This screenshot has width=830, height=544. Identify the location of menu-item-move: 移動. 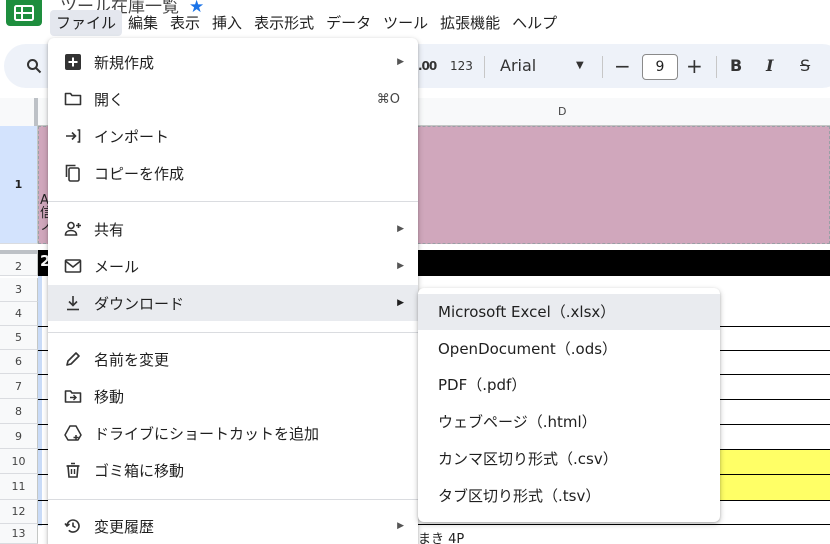
(233, 396).